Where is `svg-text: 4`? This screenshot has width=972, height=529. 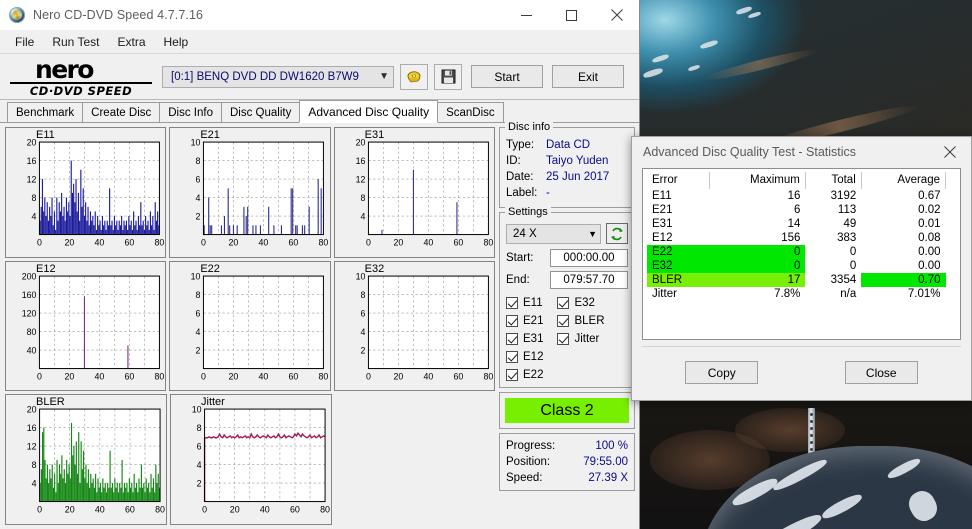
svg-text: 4 is located at coordinates (198, 198).